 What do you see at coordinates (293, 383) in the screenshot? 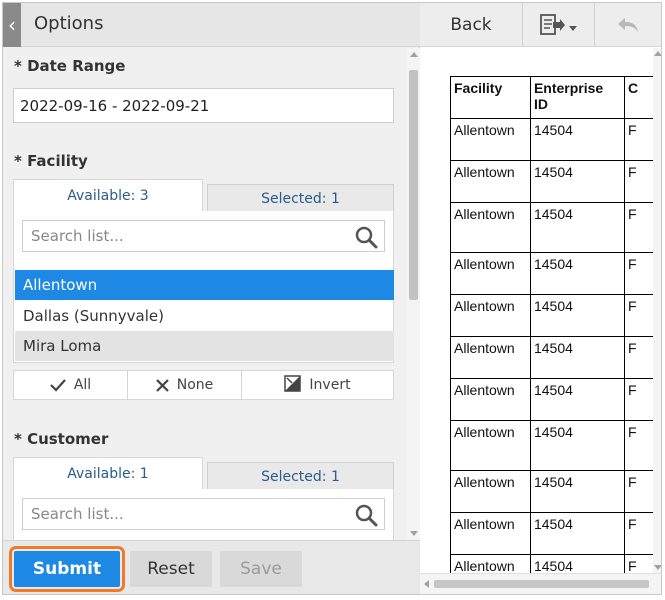
I see `invert-icon` at bounding box center [293, 383].